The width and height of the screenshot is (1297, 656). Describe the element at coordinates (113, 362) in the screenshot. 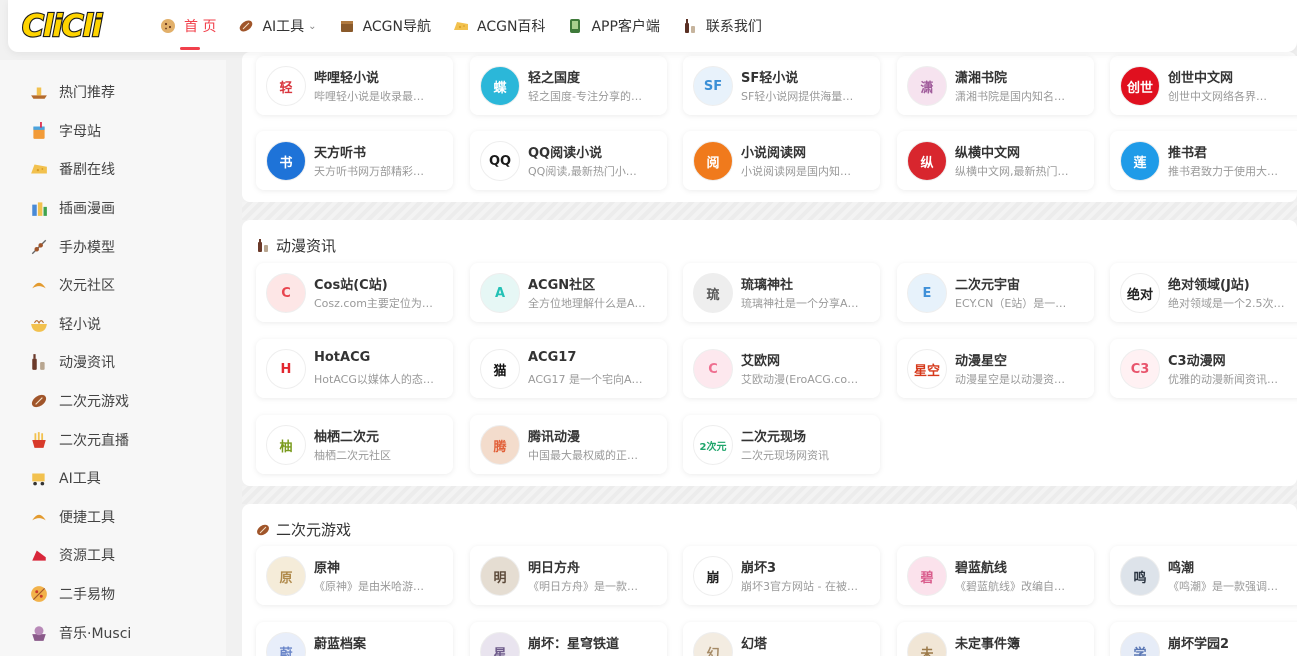

I see `sidebar-item-7: 动漫资讯` at that location.